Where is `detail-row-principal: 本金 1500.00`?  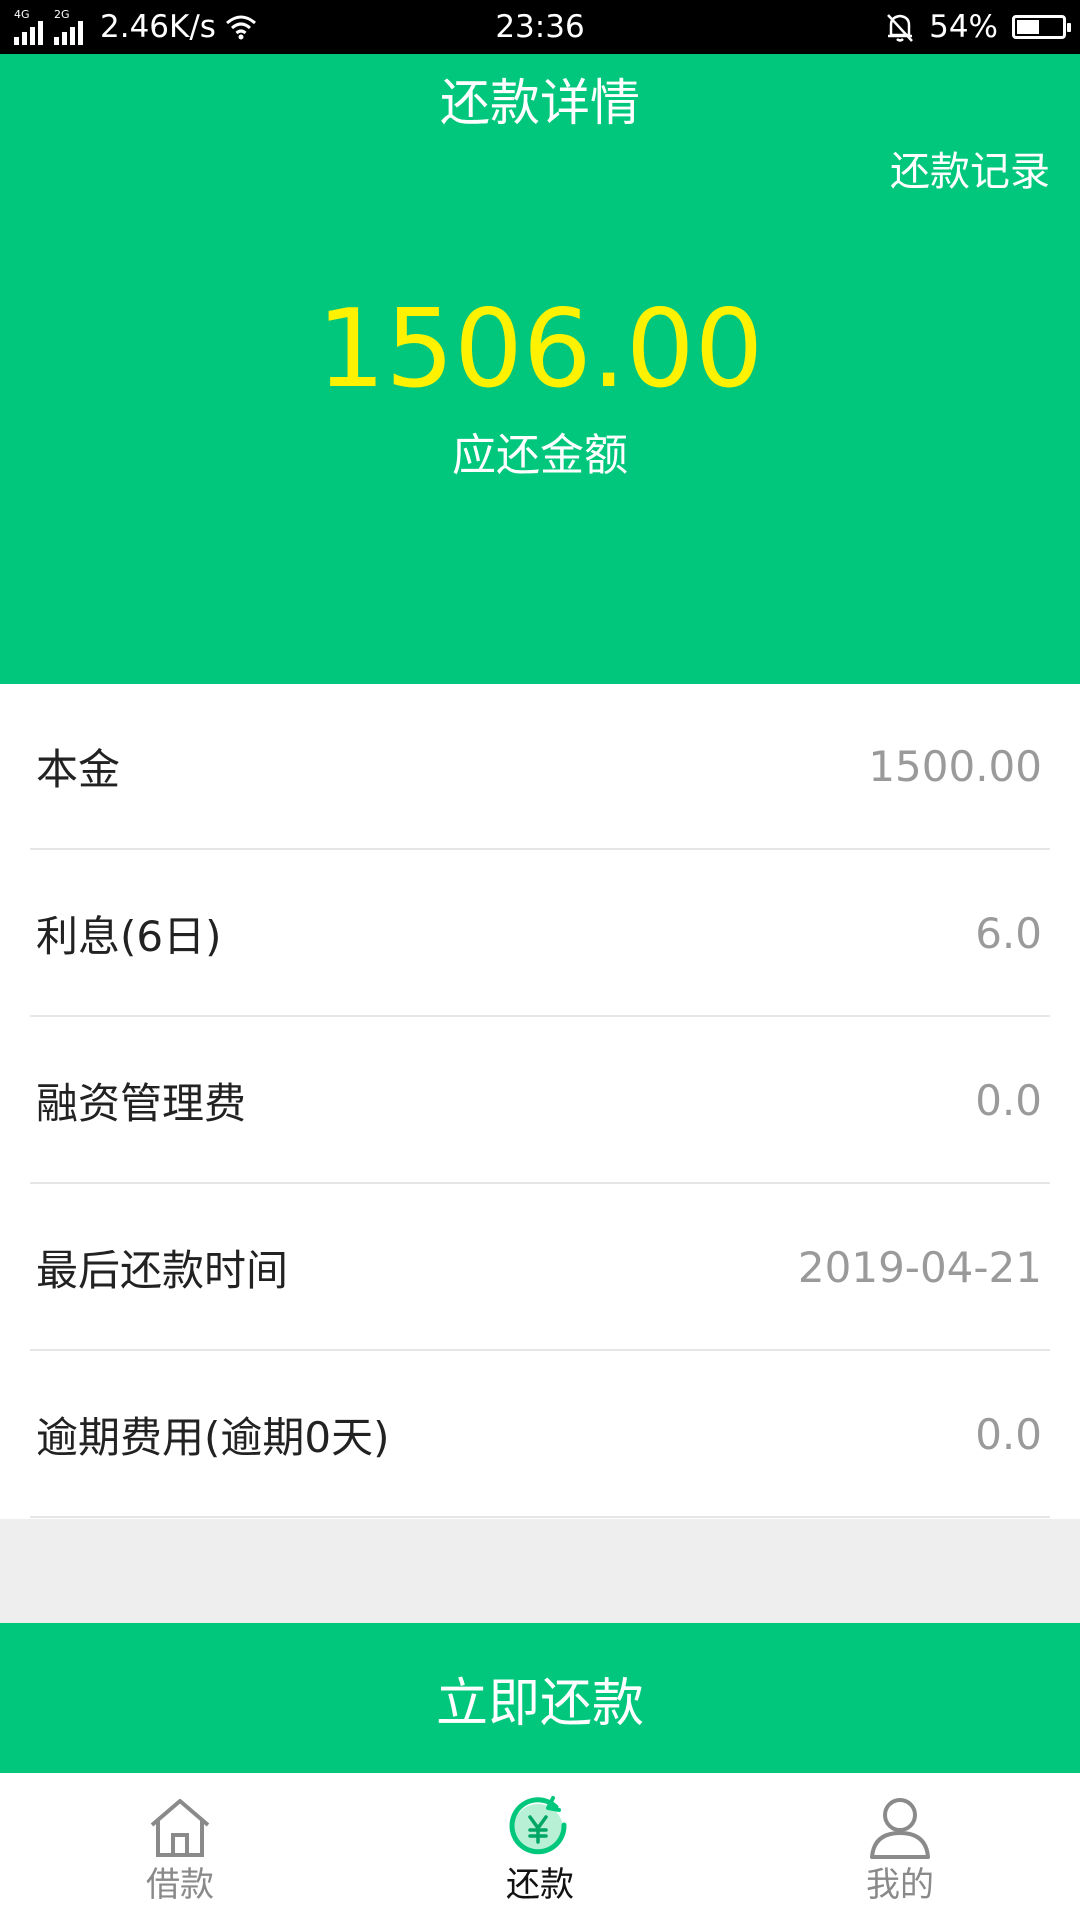 detail-row-principal: 本金 1500.00 is located at coordinates (540, 767).